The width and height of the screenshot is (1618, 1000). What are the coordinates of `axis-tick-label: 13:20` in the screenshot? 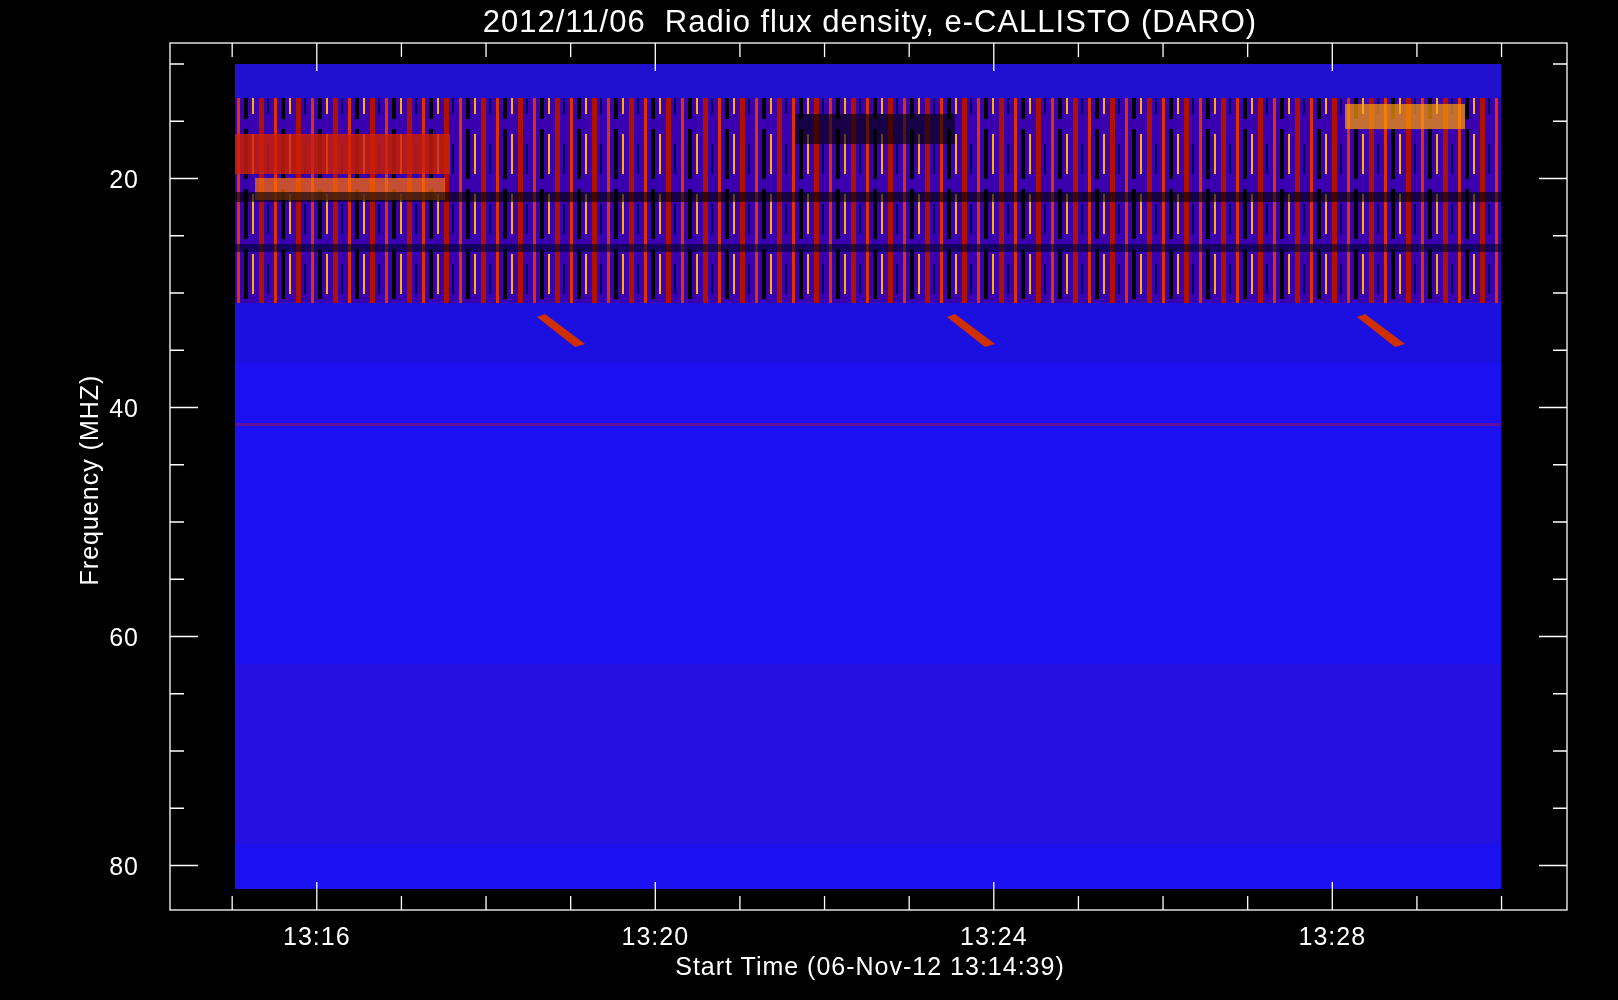 It's located at (655, 936).